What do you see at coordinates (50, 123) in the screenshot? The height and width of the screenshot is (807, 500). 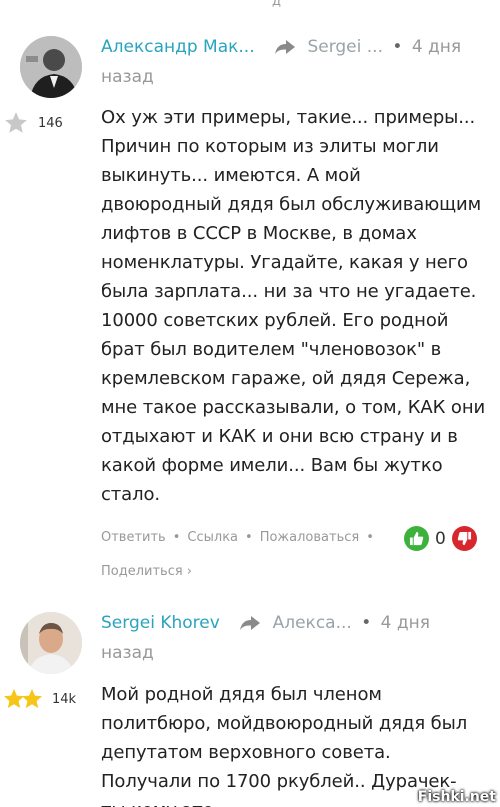 I see `rating-score: 146` at bounding box center [50, 123].